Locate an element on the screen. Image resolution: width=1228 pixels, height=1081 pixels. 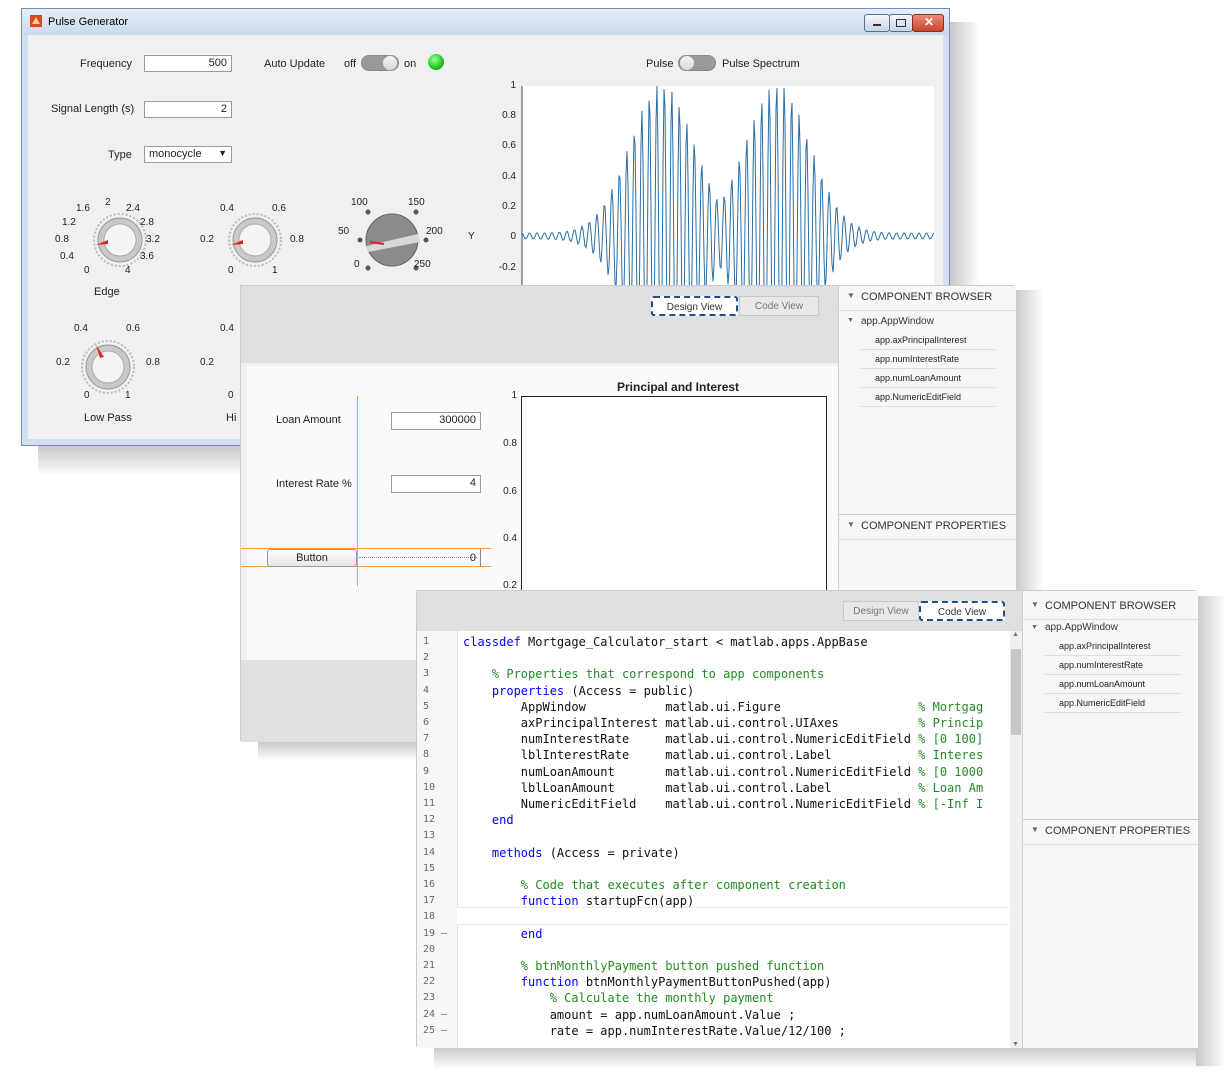
frequency-dial is located at coordinates (393, 245).